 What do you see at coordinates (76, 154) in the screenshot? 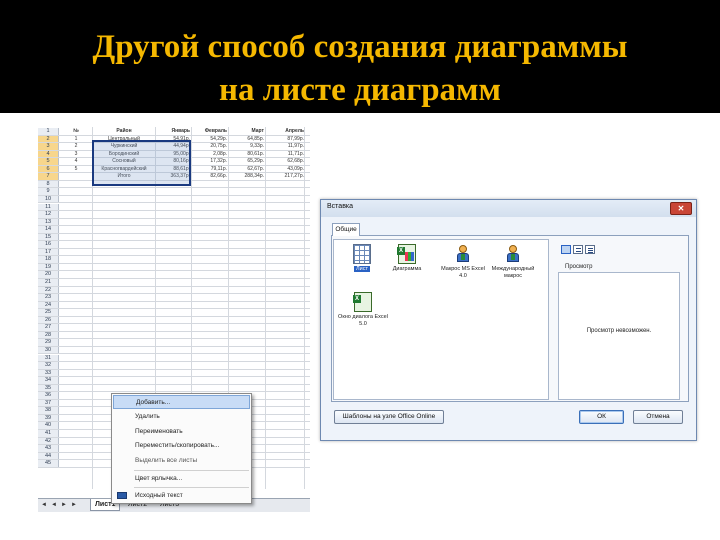
I see `table-cell: 3` at bounding box center [76, 154].